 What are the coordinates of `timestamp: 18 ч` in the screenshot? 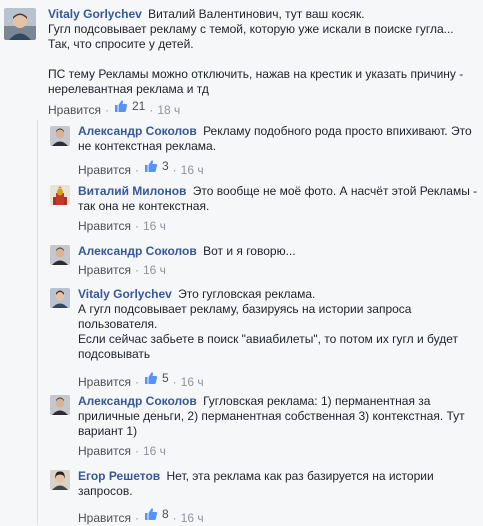 It's located at (168, 110).